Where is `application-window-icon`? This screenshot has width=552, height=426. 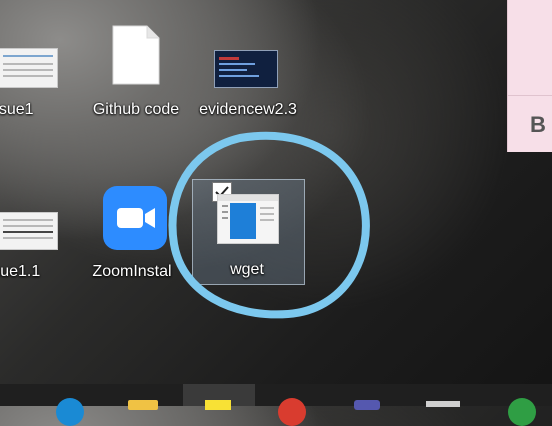
application-window-icon is located at coordinates (248, 219).